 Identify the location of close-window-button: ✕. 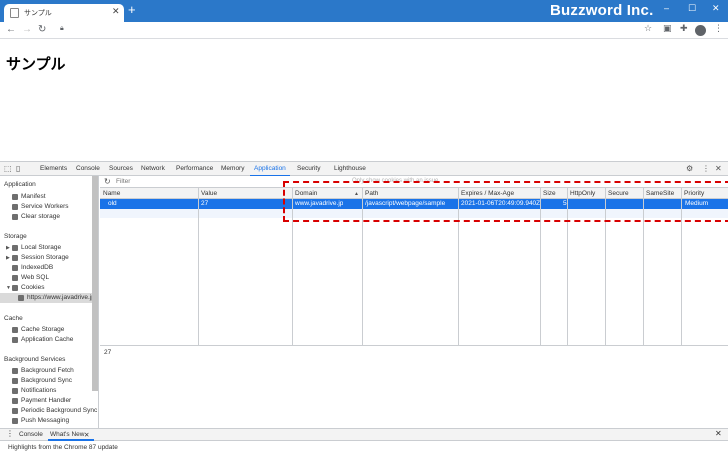
(716, 8).